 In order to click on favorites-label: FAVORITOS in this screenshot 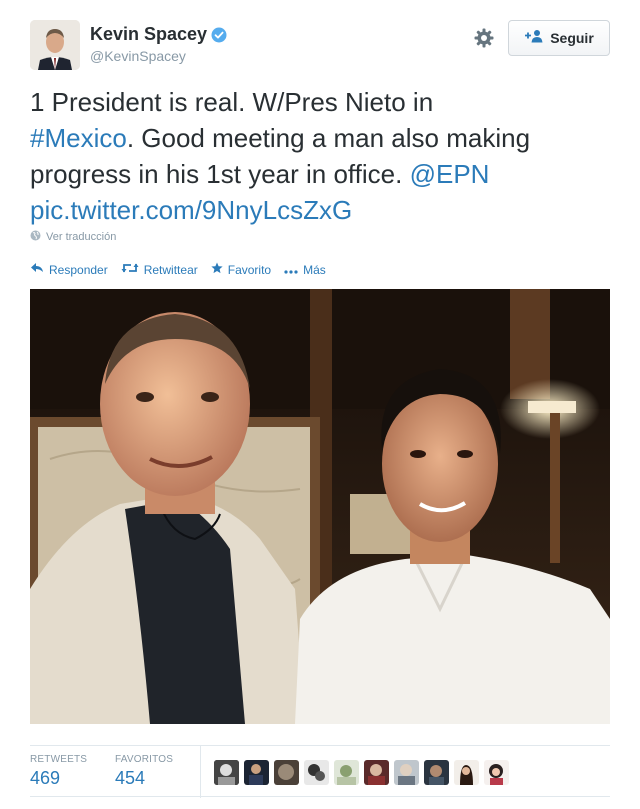, I will do `click(144, 759)`.